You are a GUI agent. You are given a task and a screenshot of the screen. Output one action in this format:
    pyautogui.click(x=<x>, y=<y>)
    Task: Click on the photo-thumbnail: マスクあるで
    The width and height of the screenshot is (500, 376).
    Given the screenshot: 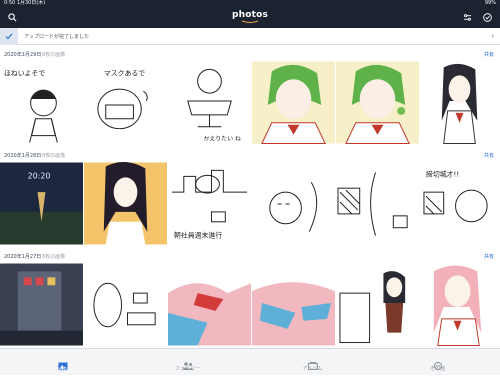 What is the action you would take?
    pyautogui.click(x=126, y=102)
    